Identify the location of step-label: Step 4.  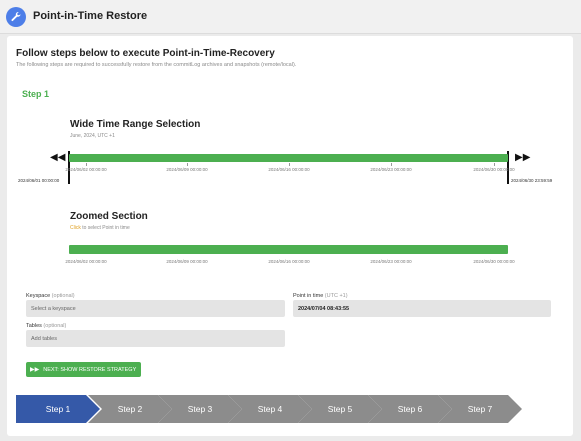
(270, 409).